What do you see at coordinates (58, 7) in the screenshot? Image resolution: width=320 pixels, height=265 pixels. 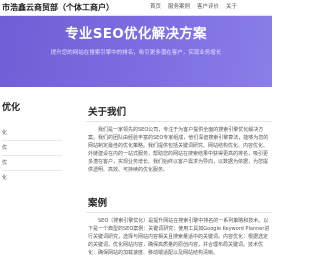 I see `site-logo: 市浩鑫云商贸部（个体工商户）` at bounding box center [58, 7].